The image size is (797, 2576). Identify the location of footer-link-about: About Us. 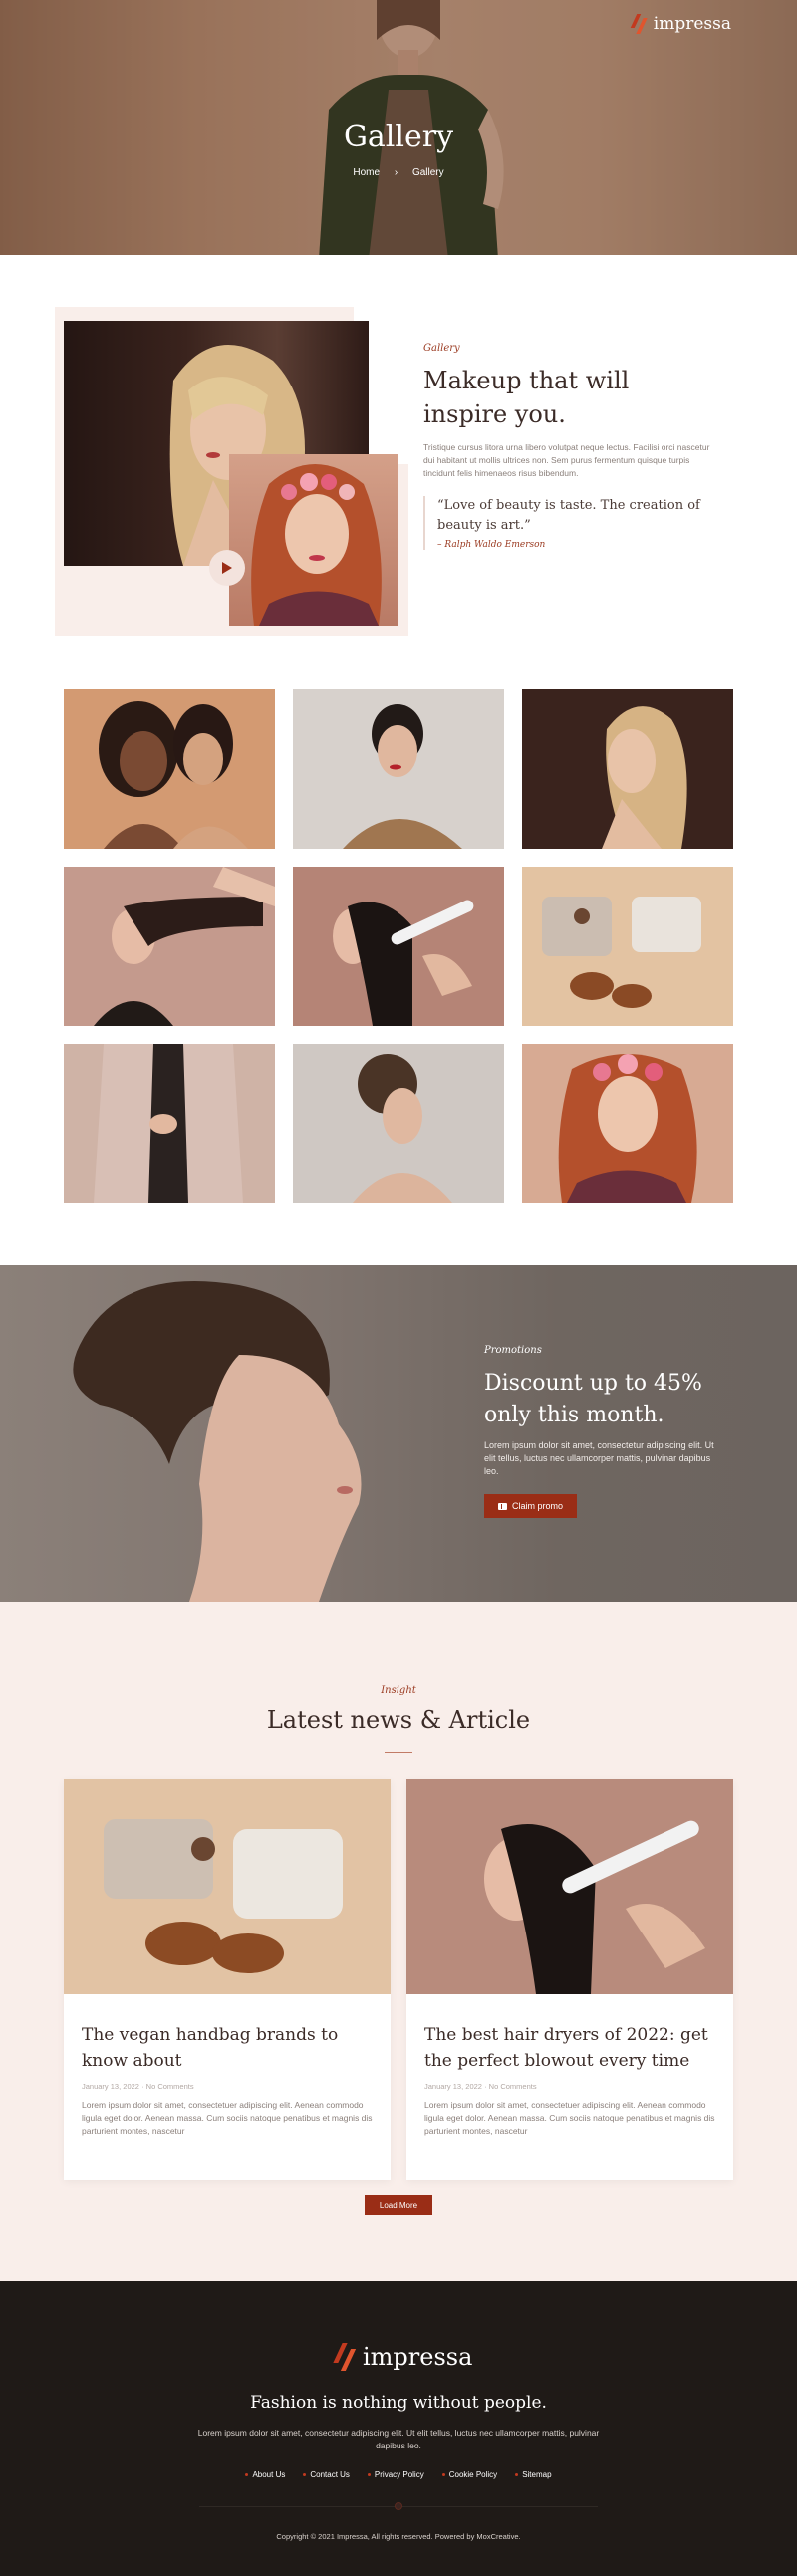
(265, 2474).